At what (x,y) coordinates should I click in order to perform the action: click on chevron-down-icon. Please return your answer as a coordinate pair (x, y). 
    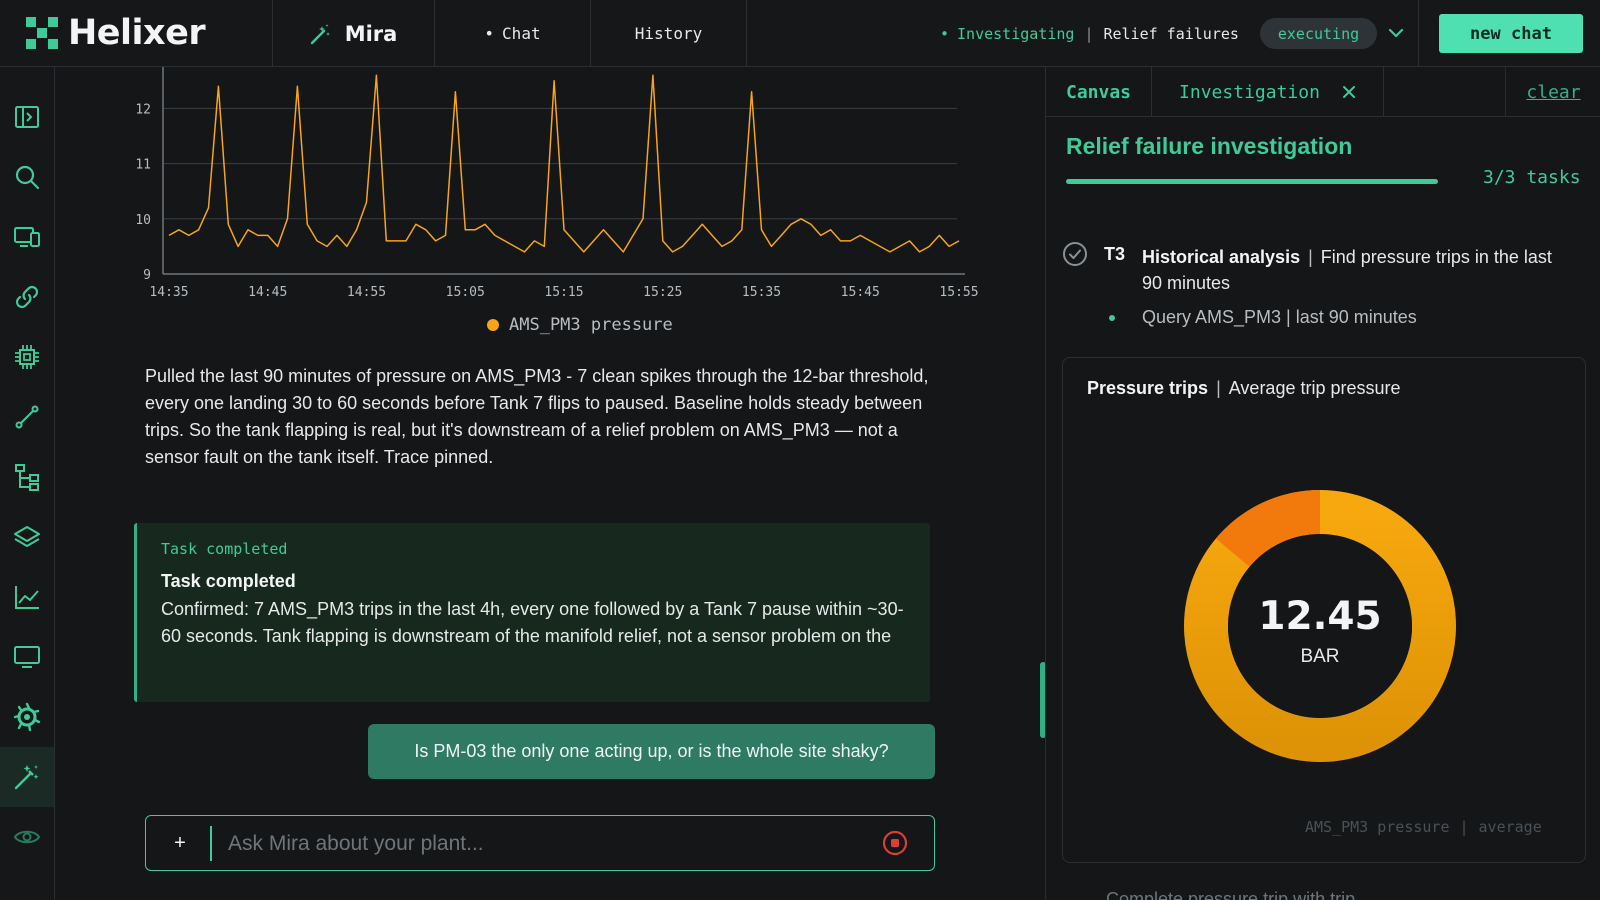
    Looking at the image, I should click on (1396, 33).